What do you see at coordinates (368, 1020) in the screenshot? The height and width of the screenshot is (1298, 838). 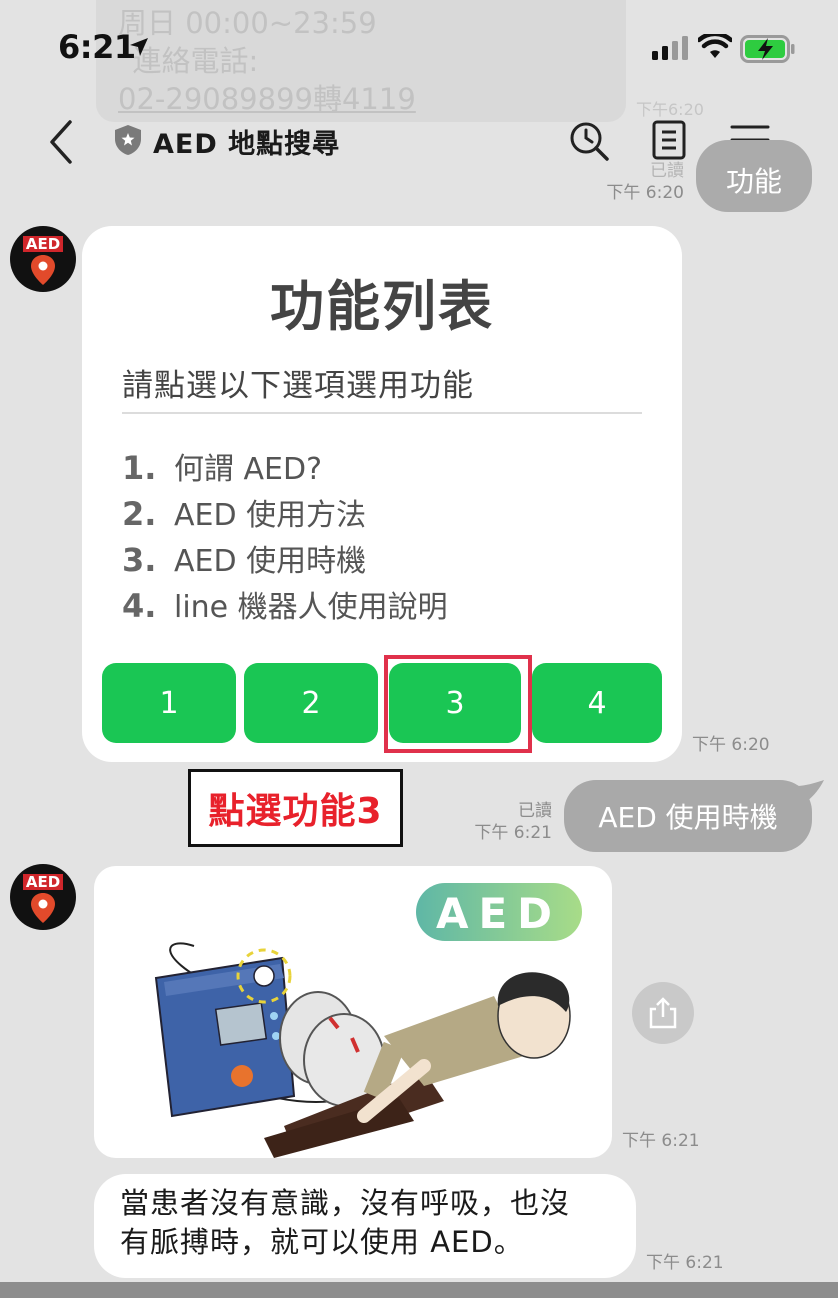 I see `aed-illustration: AED` at bounding box center [368, 1020].